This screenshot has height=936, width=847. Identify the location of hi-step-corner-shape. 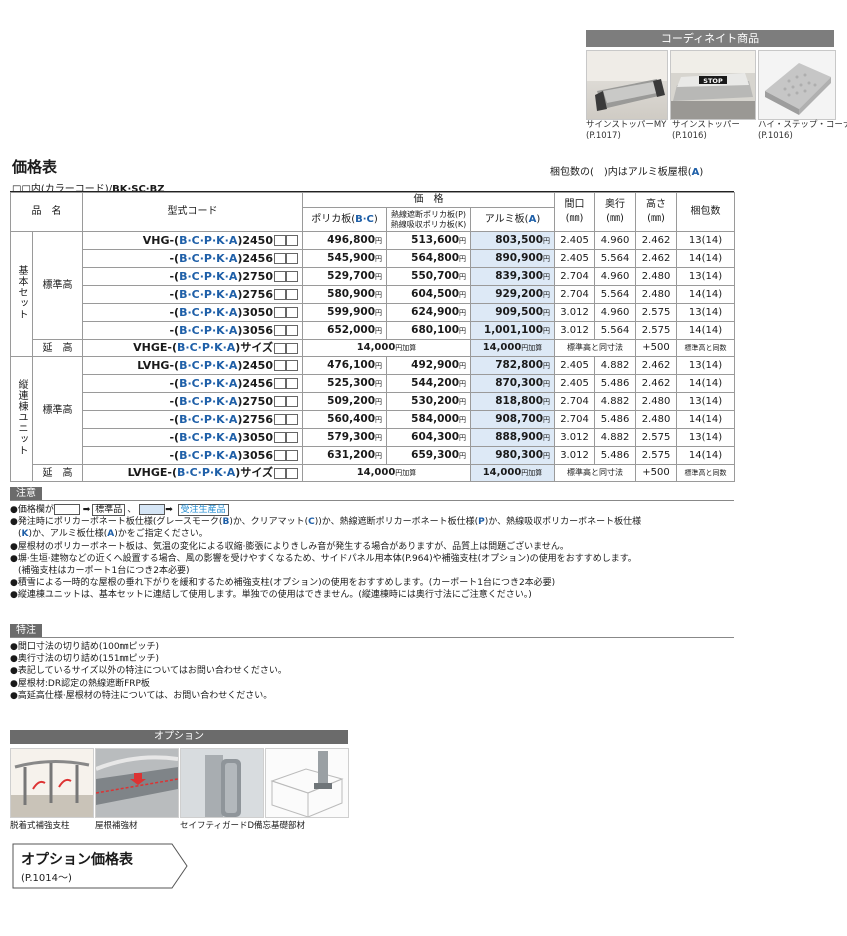
(798, 89).